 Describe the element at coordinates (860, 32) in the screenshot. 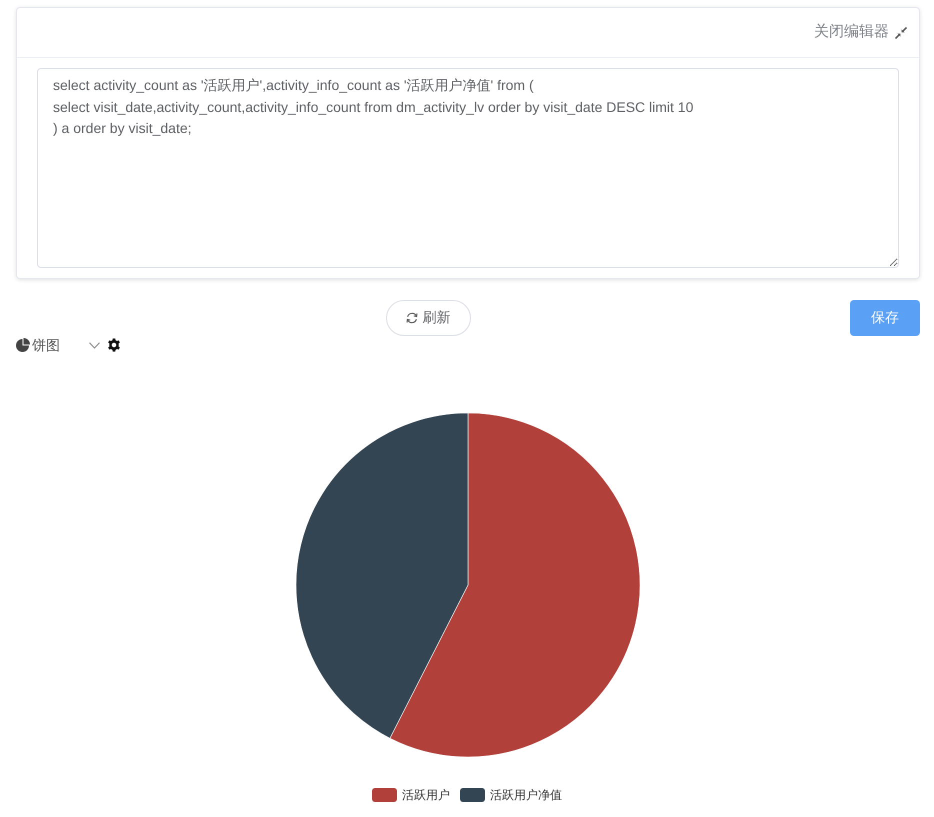

I see `close-editor-button: 关闭编辑器` at that location.